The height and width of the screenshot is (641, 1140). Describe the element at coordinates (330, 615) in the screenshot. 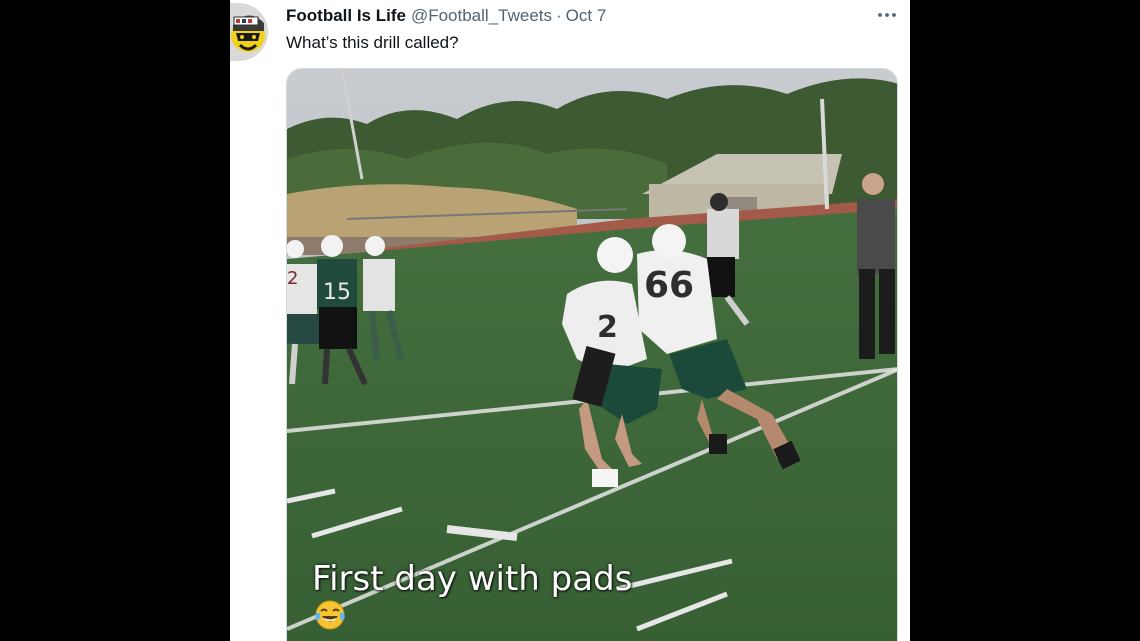

I see `laughing-crying-emoji-icon` at that location.